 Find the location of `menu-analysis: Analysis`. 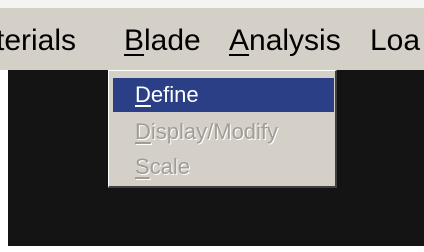

menu-analysis: Analysis is located at coordinates (285, 41).